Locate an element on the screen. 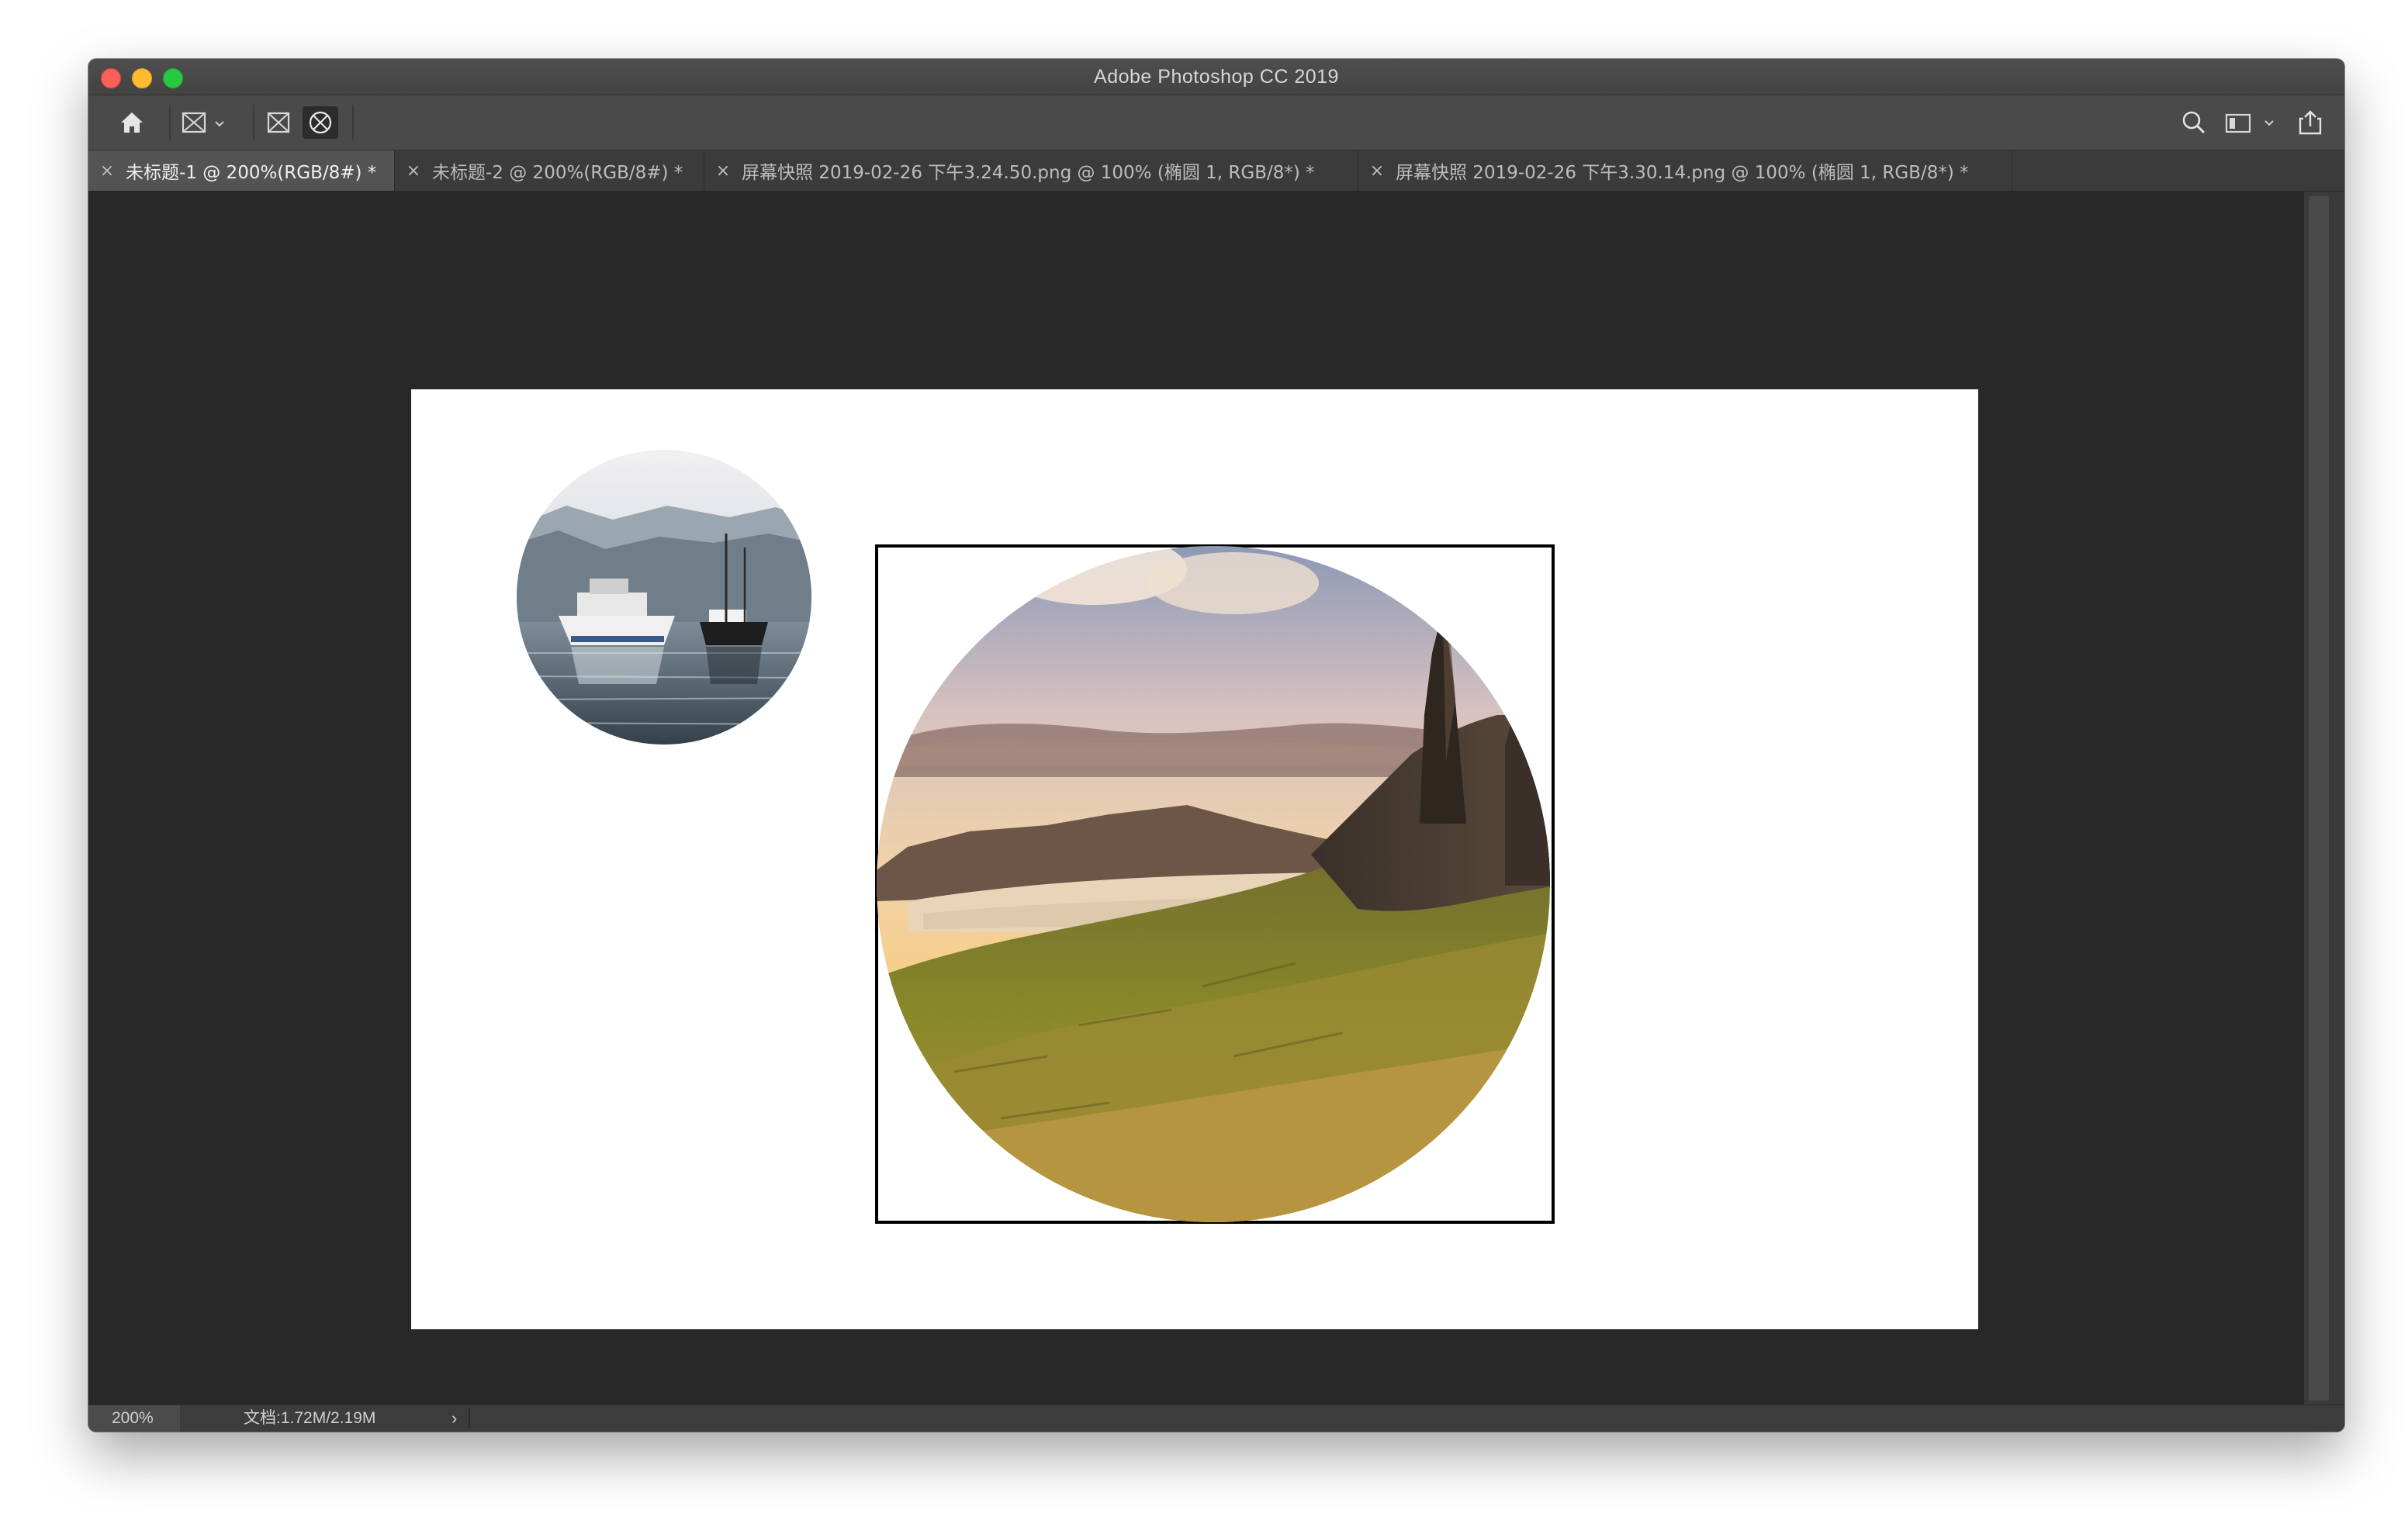 The image size is (2408, 1534). search-icon is located at coordinates (2194, 122).